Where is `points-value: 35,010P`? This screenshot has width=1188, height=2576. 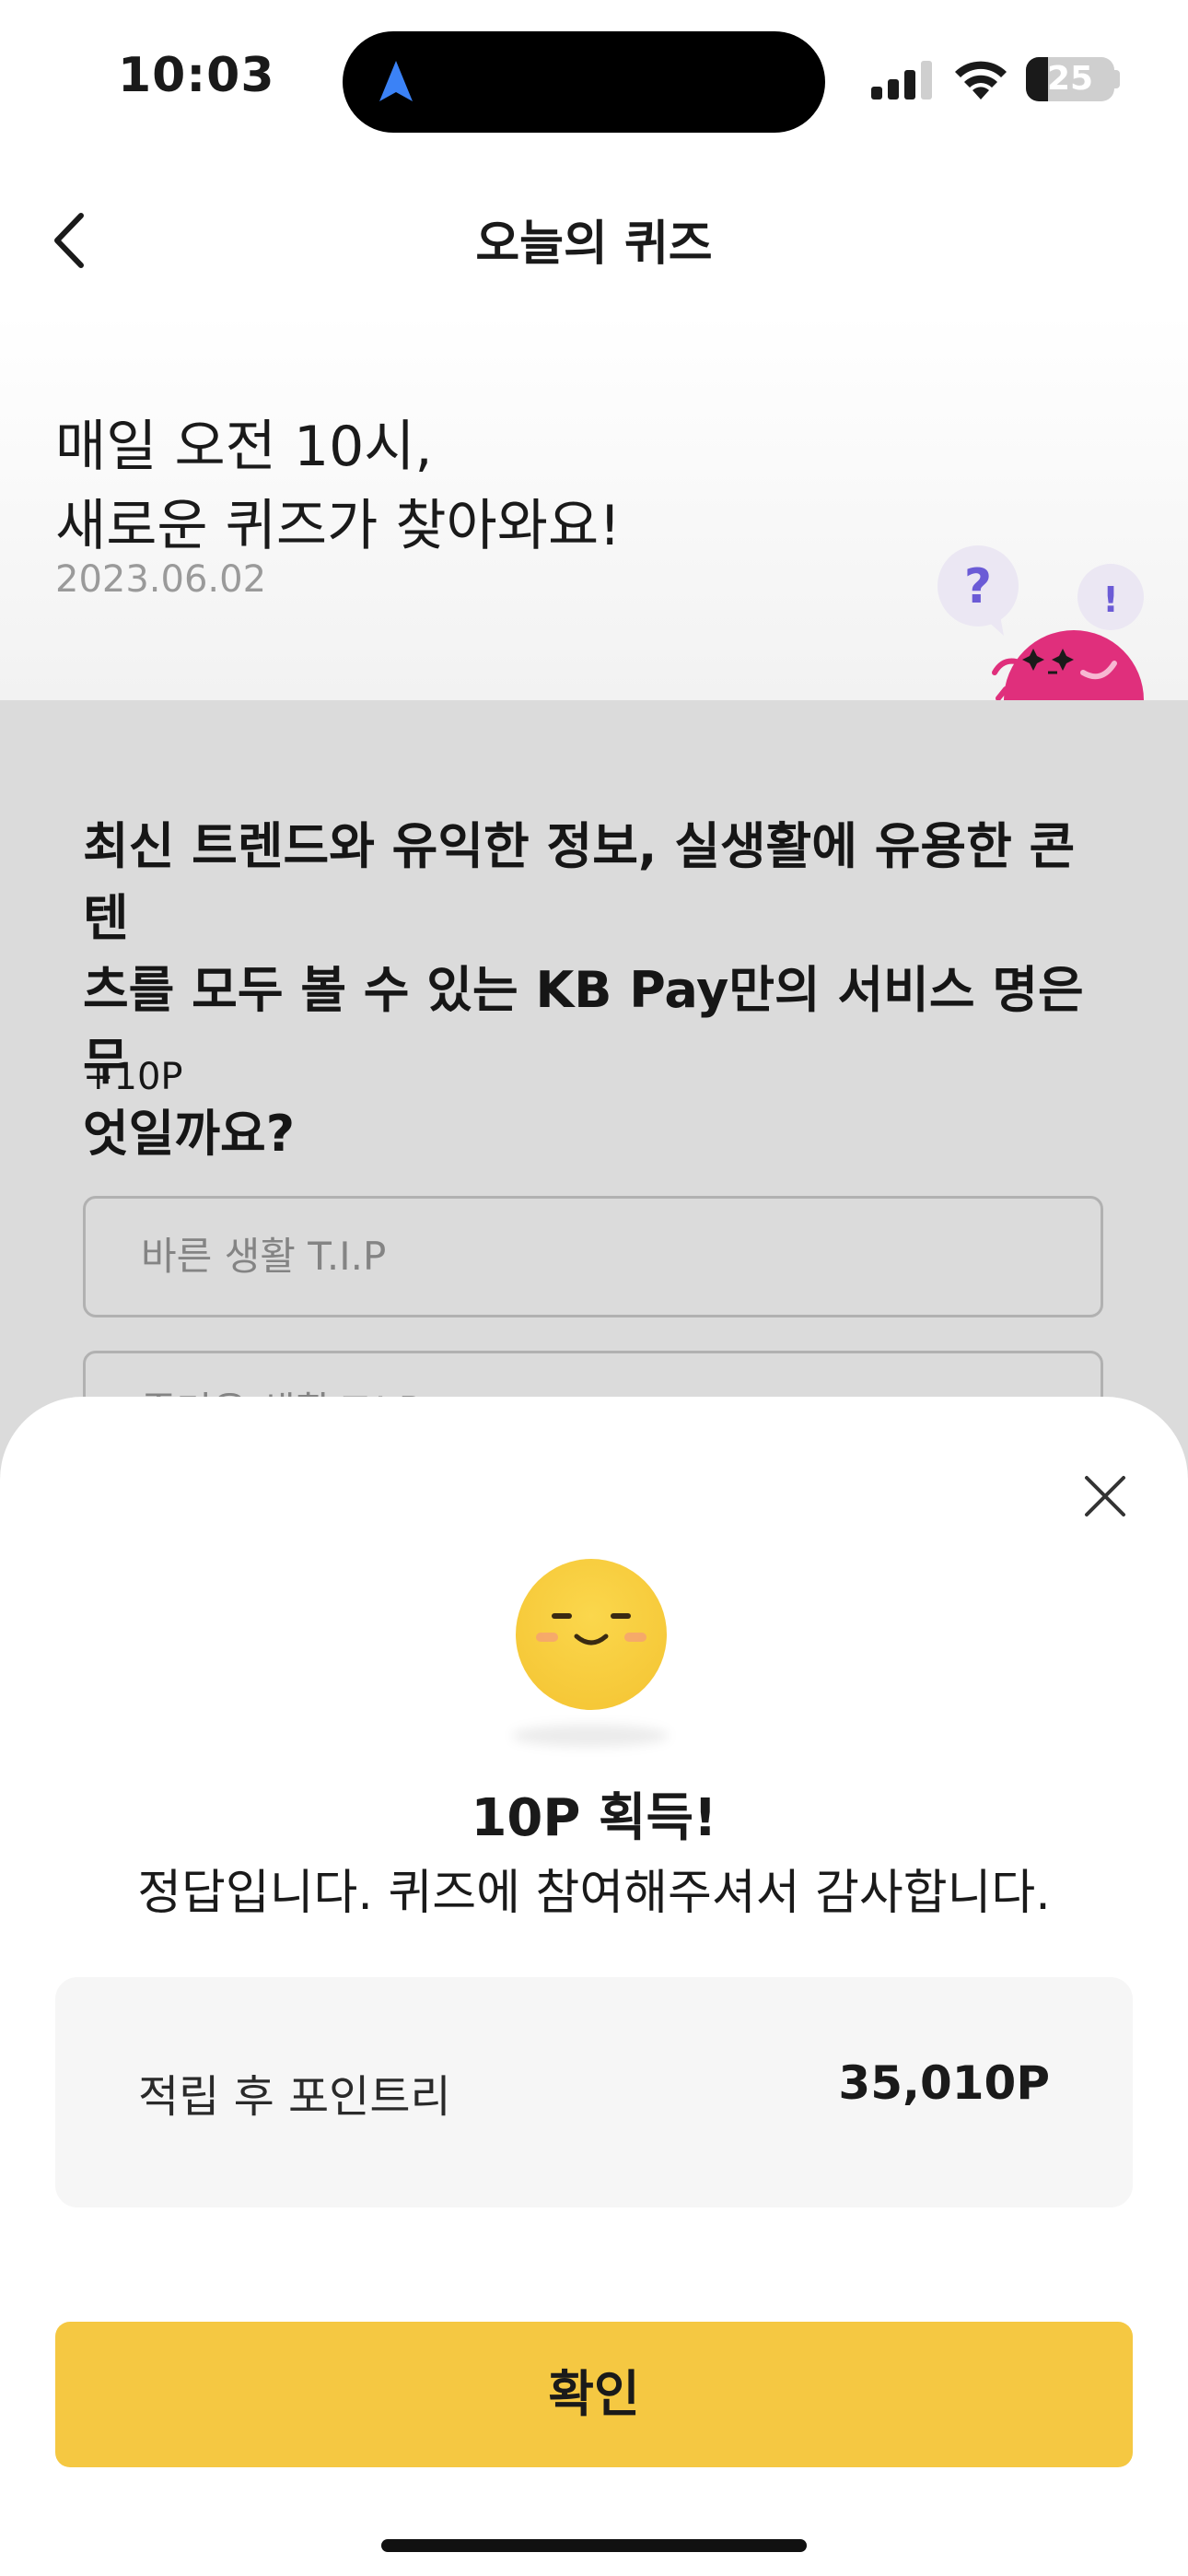 points-value: 35,010P is located at coordinates (944, 2083).